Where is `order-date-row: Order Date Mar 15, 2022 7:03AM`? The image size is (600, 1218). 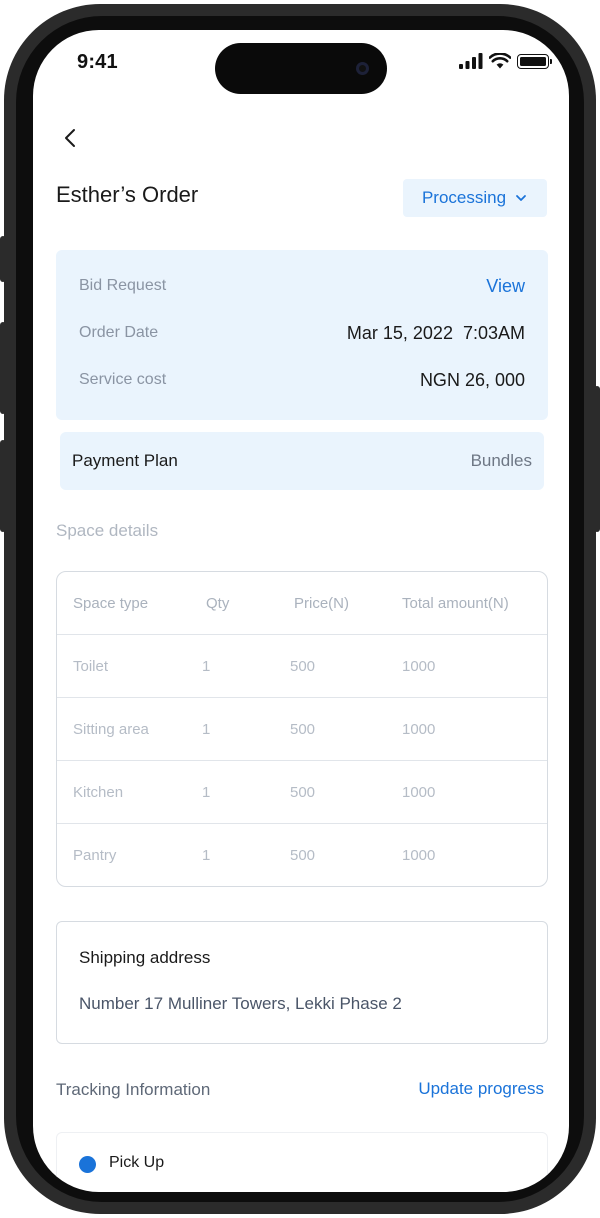
order-date-row: Order Date Mar 15, 2022 7:03AM is located at coordinates (302, 333).